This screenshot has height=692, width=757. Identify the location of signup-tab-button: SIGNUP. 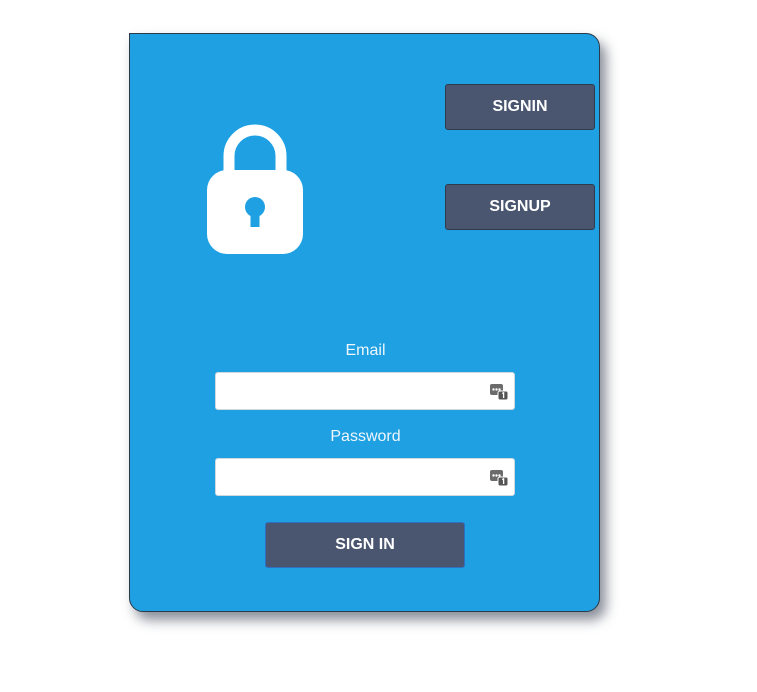
(520, 207).